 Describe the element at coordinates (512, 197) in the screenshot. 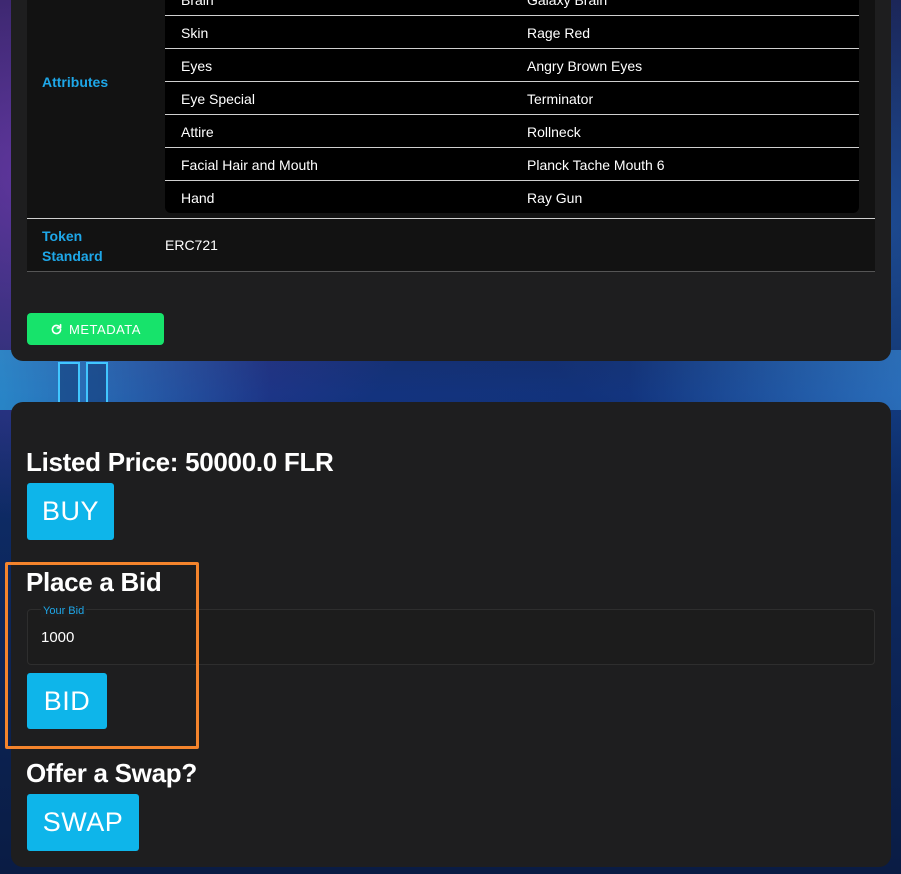

I see `table-row: Hand Ray Gun` at that location.